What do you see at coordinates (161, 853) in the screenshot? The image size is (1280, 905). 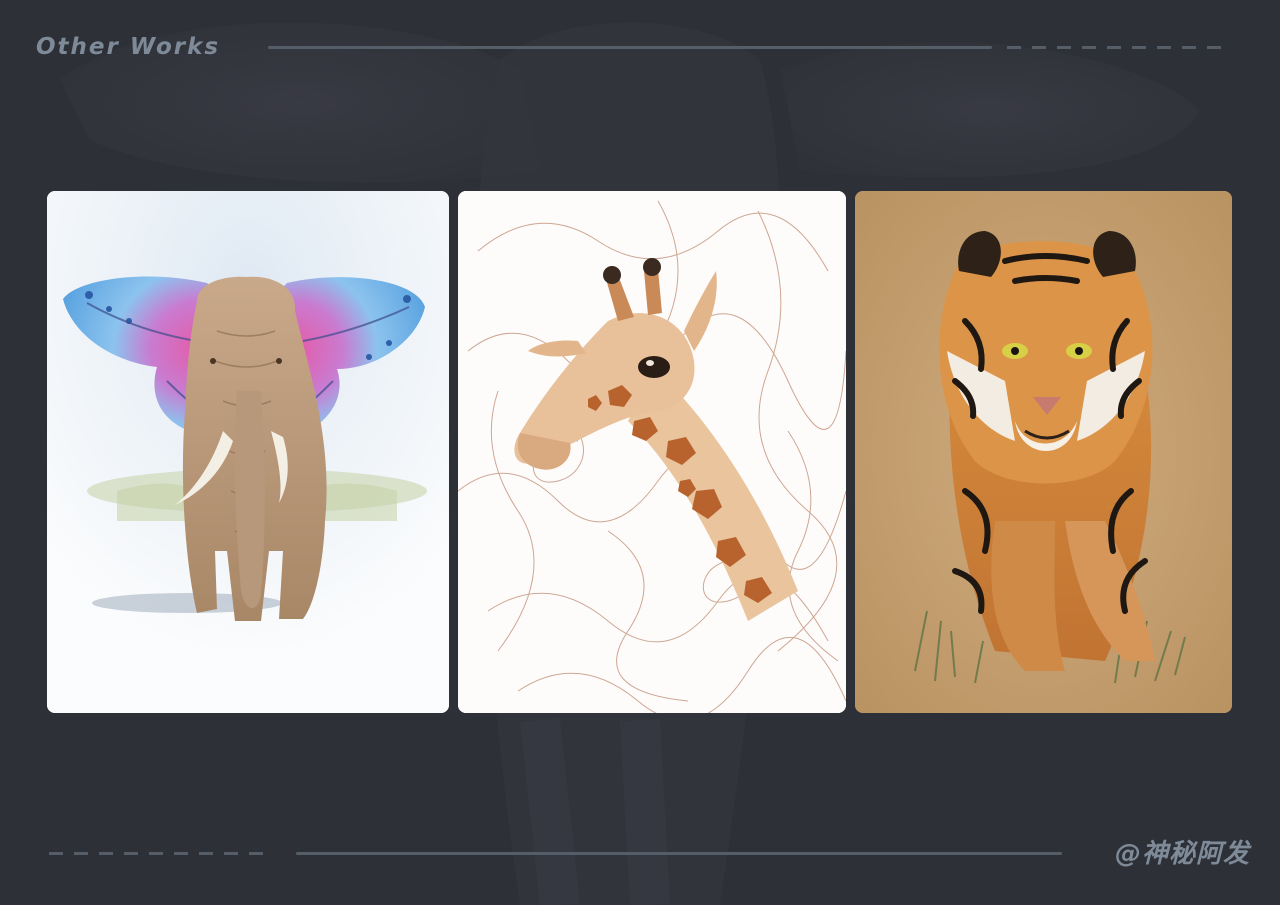 I see `footer-divider-dashed` at bounding box center [161, 853].